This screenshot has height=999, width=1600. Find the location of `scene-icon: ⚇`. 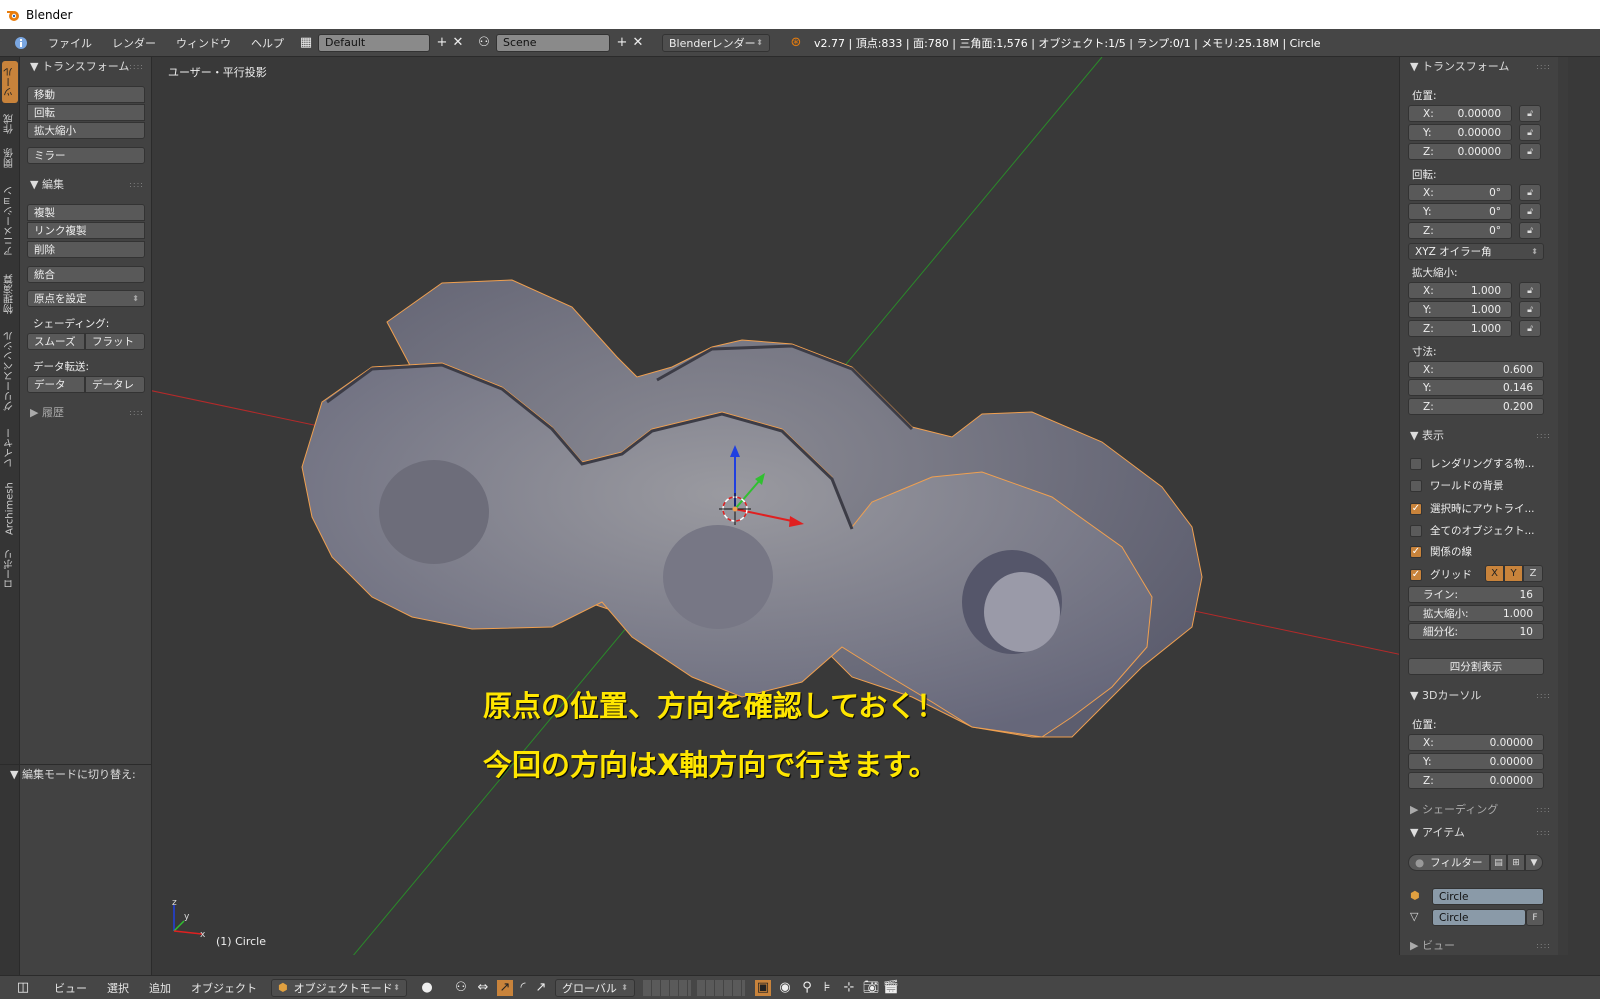

scene-icon: ⚇ is located at coordinates (484, 43).